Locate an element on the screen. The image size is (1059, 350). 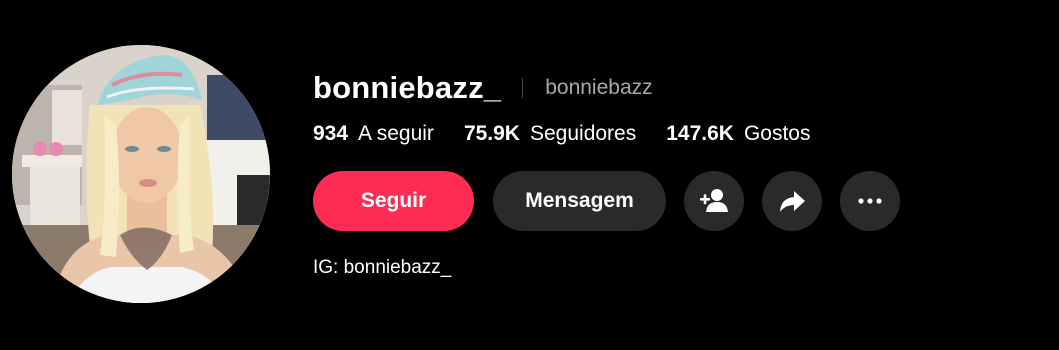
actions-row: Seguir Mensagem is located at coordinates (606, 201).